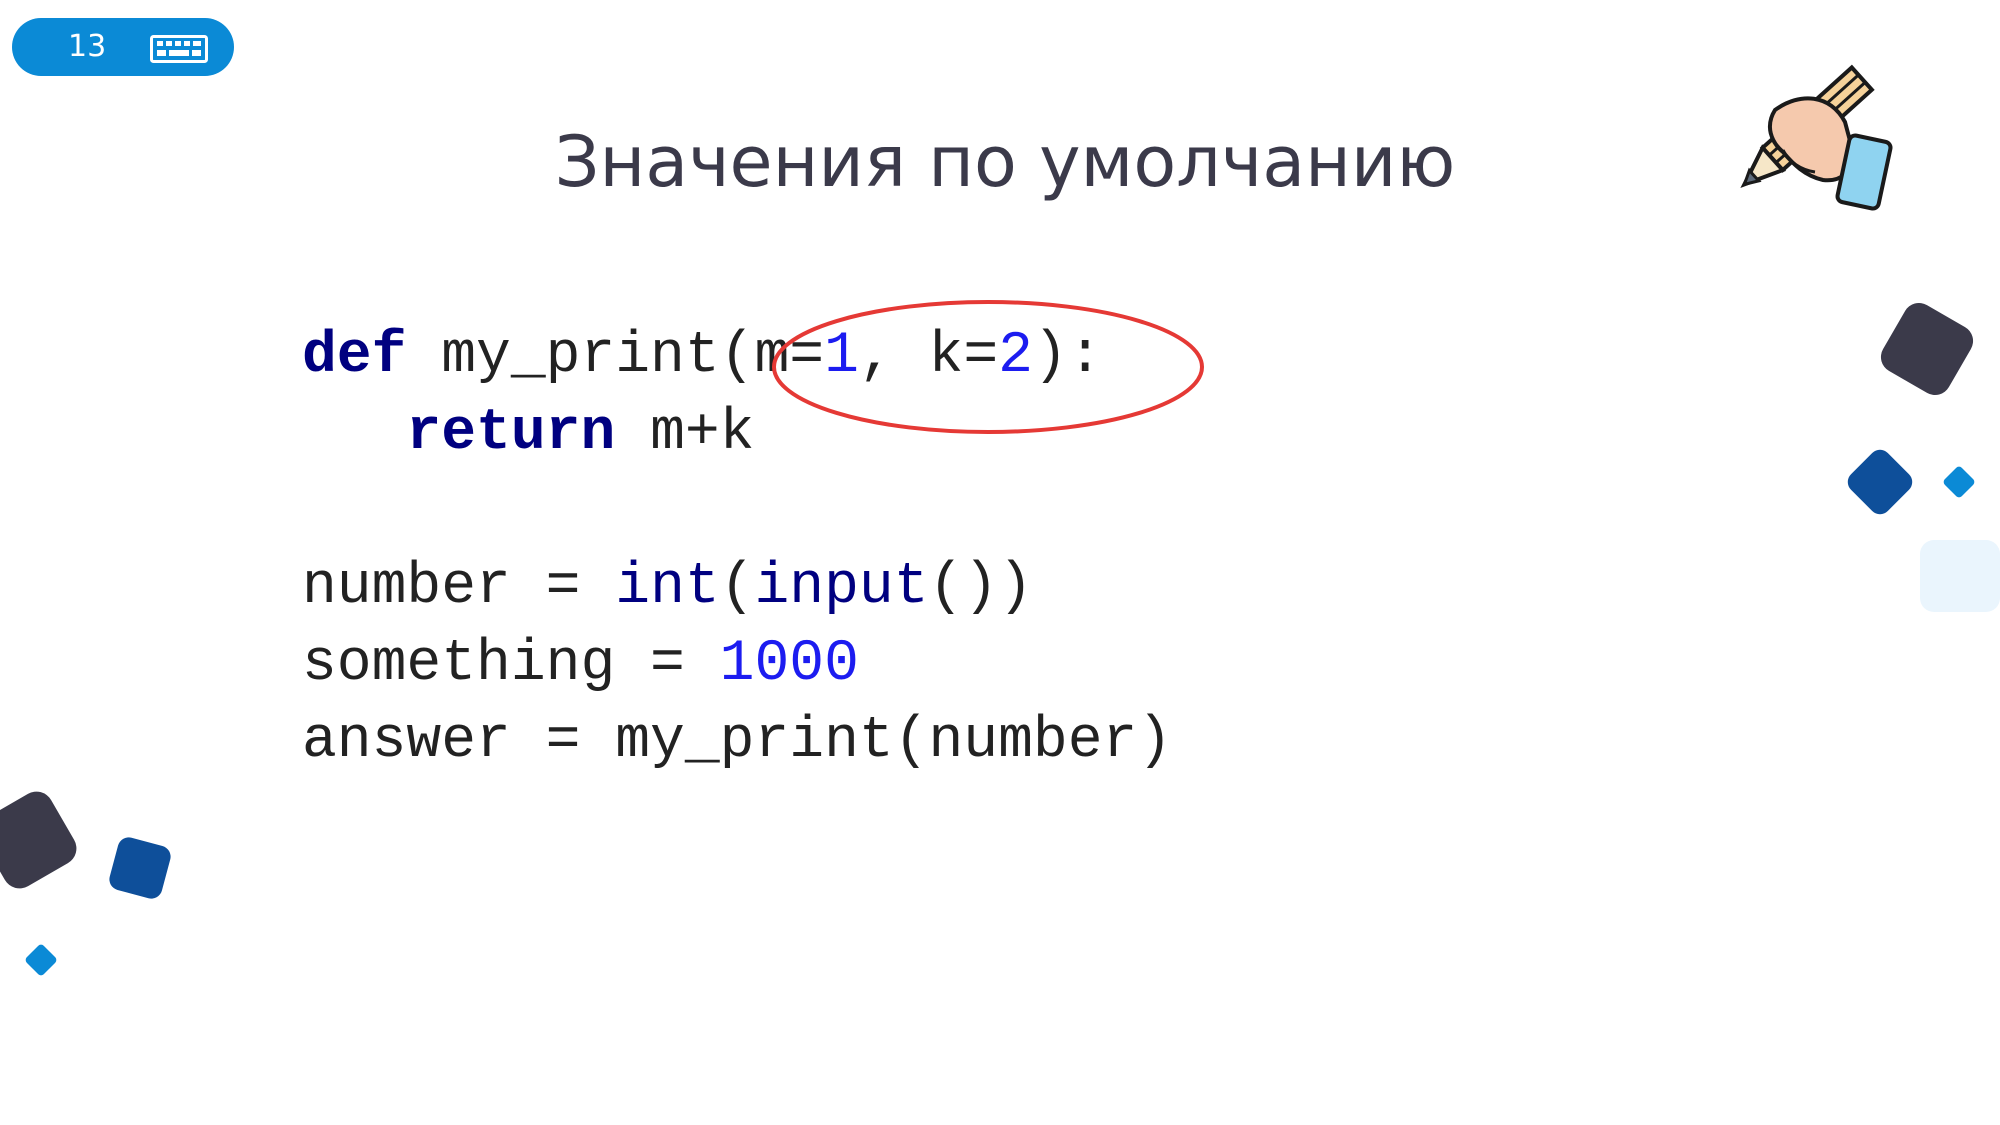 Image resolution: width=2000 pixels, height=1125 pixels. Describe the element at coordinates (988, 367) in the screenshot. I see `highlight-ellipse` at that location.